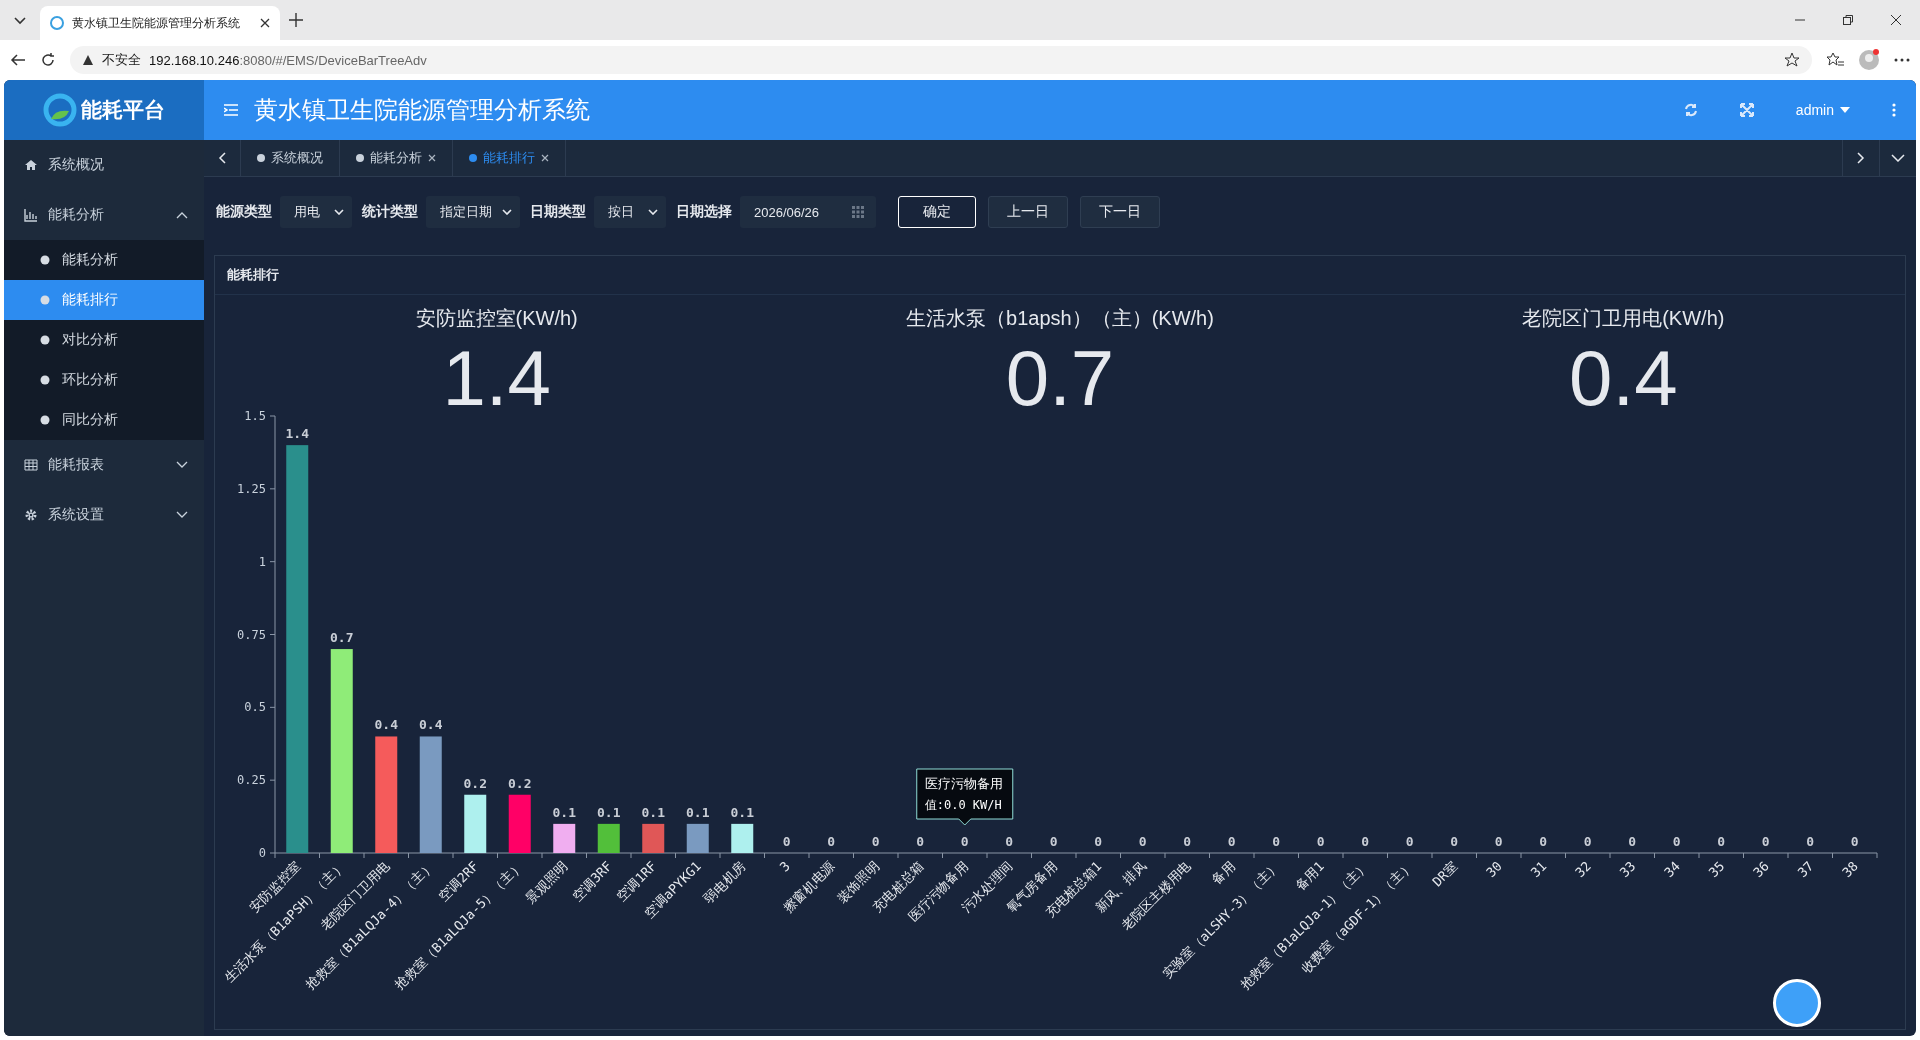 The width and height of the screenshot is (1920, 1040). Describe the element at coordinates (160, 23) in the screenshot. I see `browser-tab: 黄水镇卫生院能源管理分析系统` at that location.